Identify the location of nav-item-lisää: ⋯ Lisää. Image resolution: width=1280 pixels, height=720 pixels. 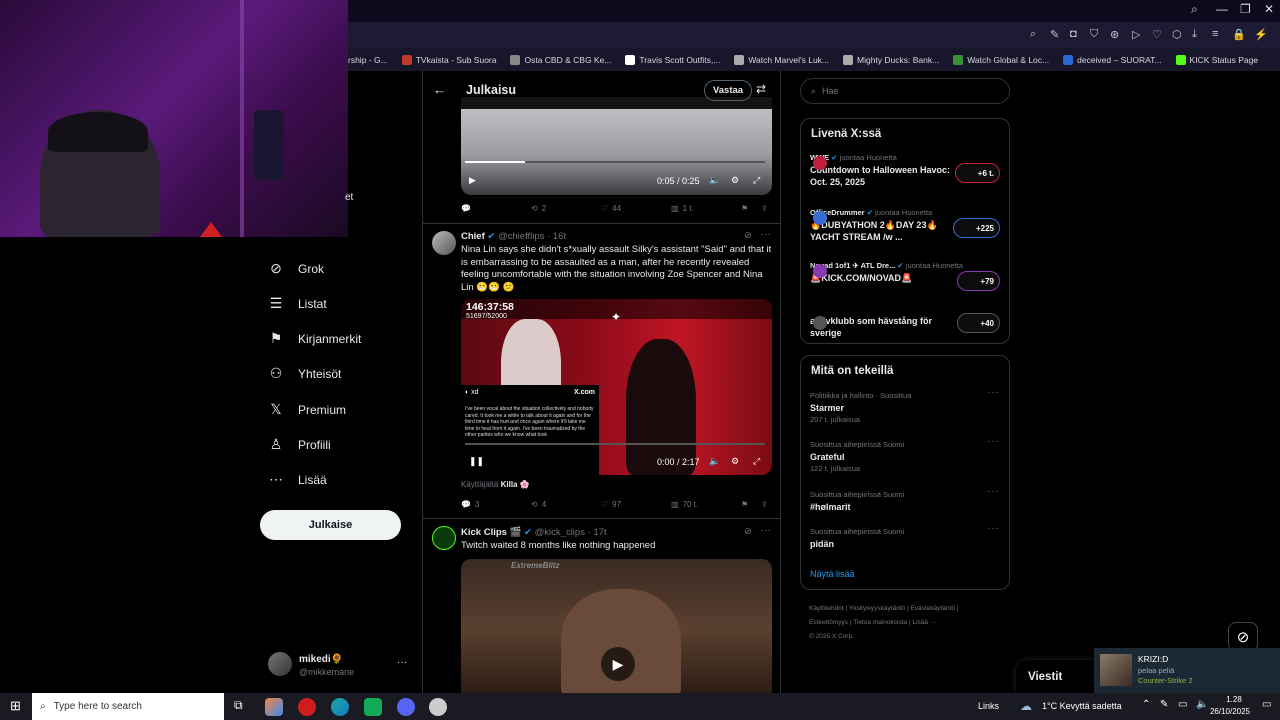
(297, 479).